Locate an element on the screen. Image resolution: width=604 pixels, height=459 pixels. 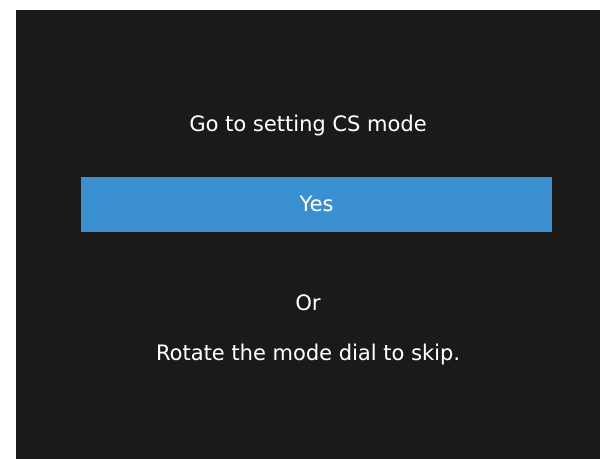
rotate-dial-hint: Rotate the mode dial to skip. is located at coordinates (308, 353).